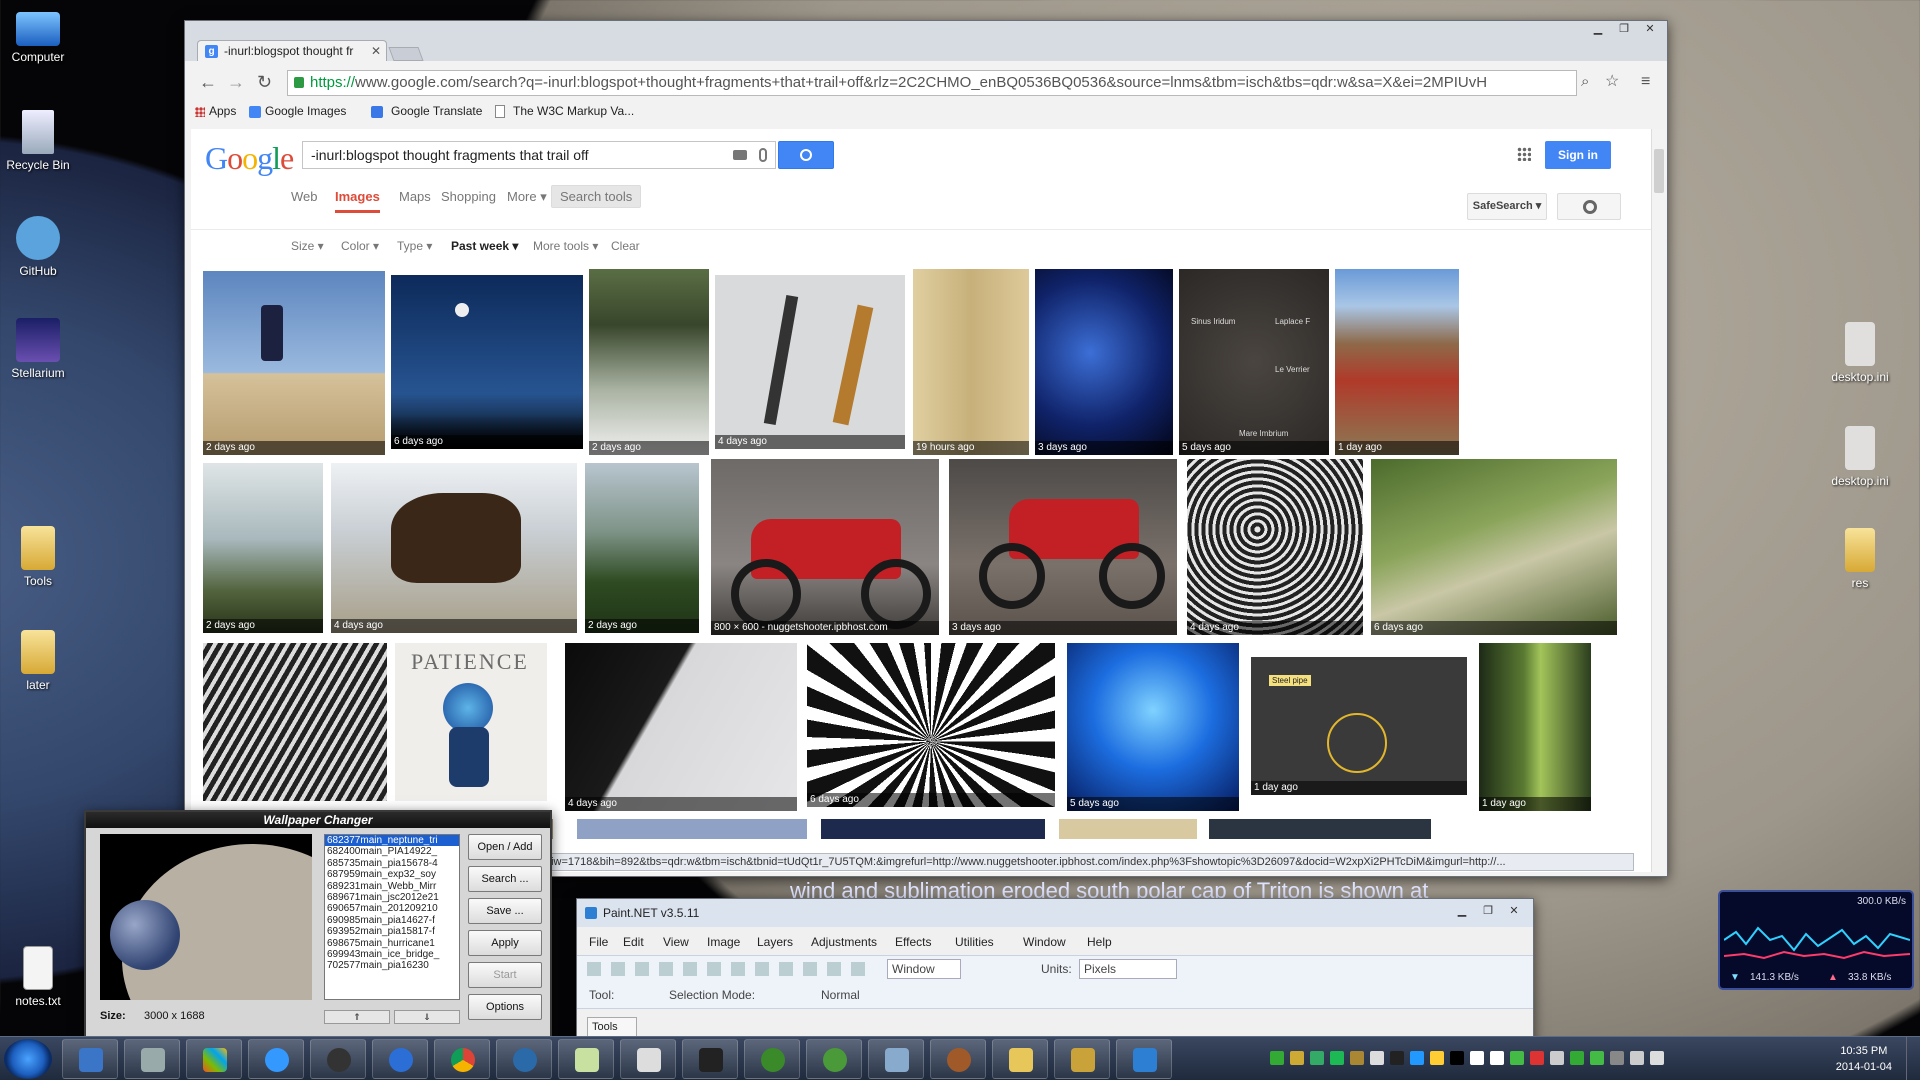 The image size is (1920, 1080). What do you see at coordinates (1658, 500) in the screenshot?
I see `scrollbar` at bounding box center [1658, 500].